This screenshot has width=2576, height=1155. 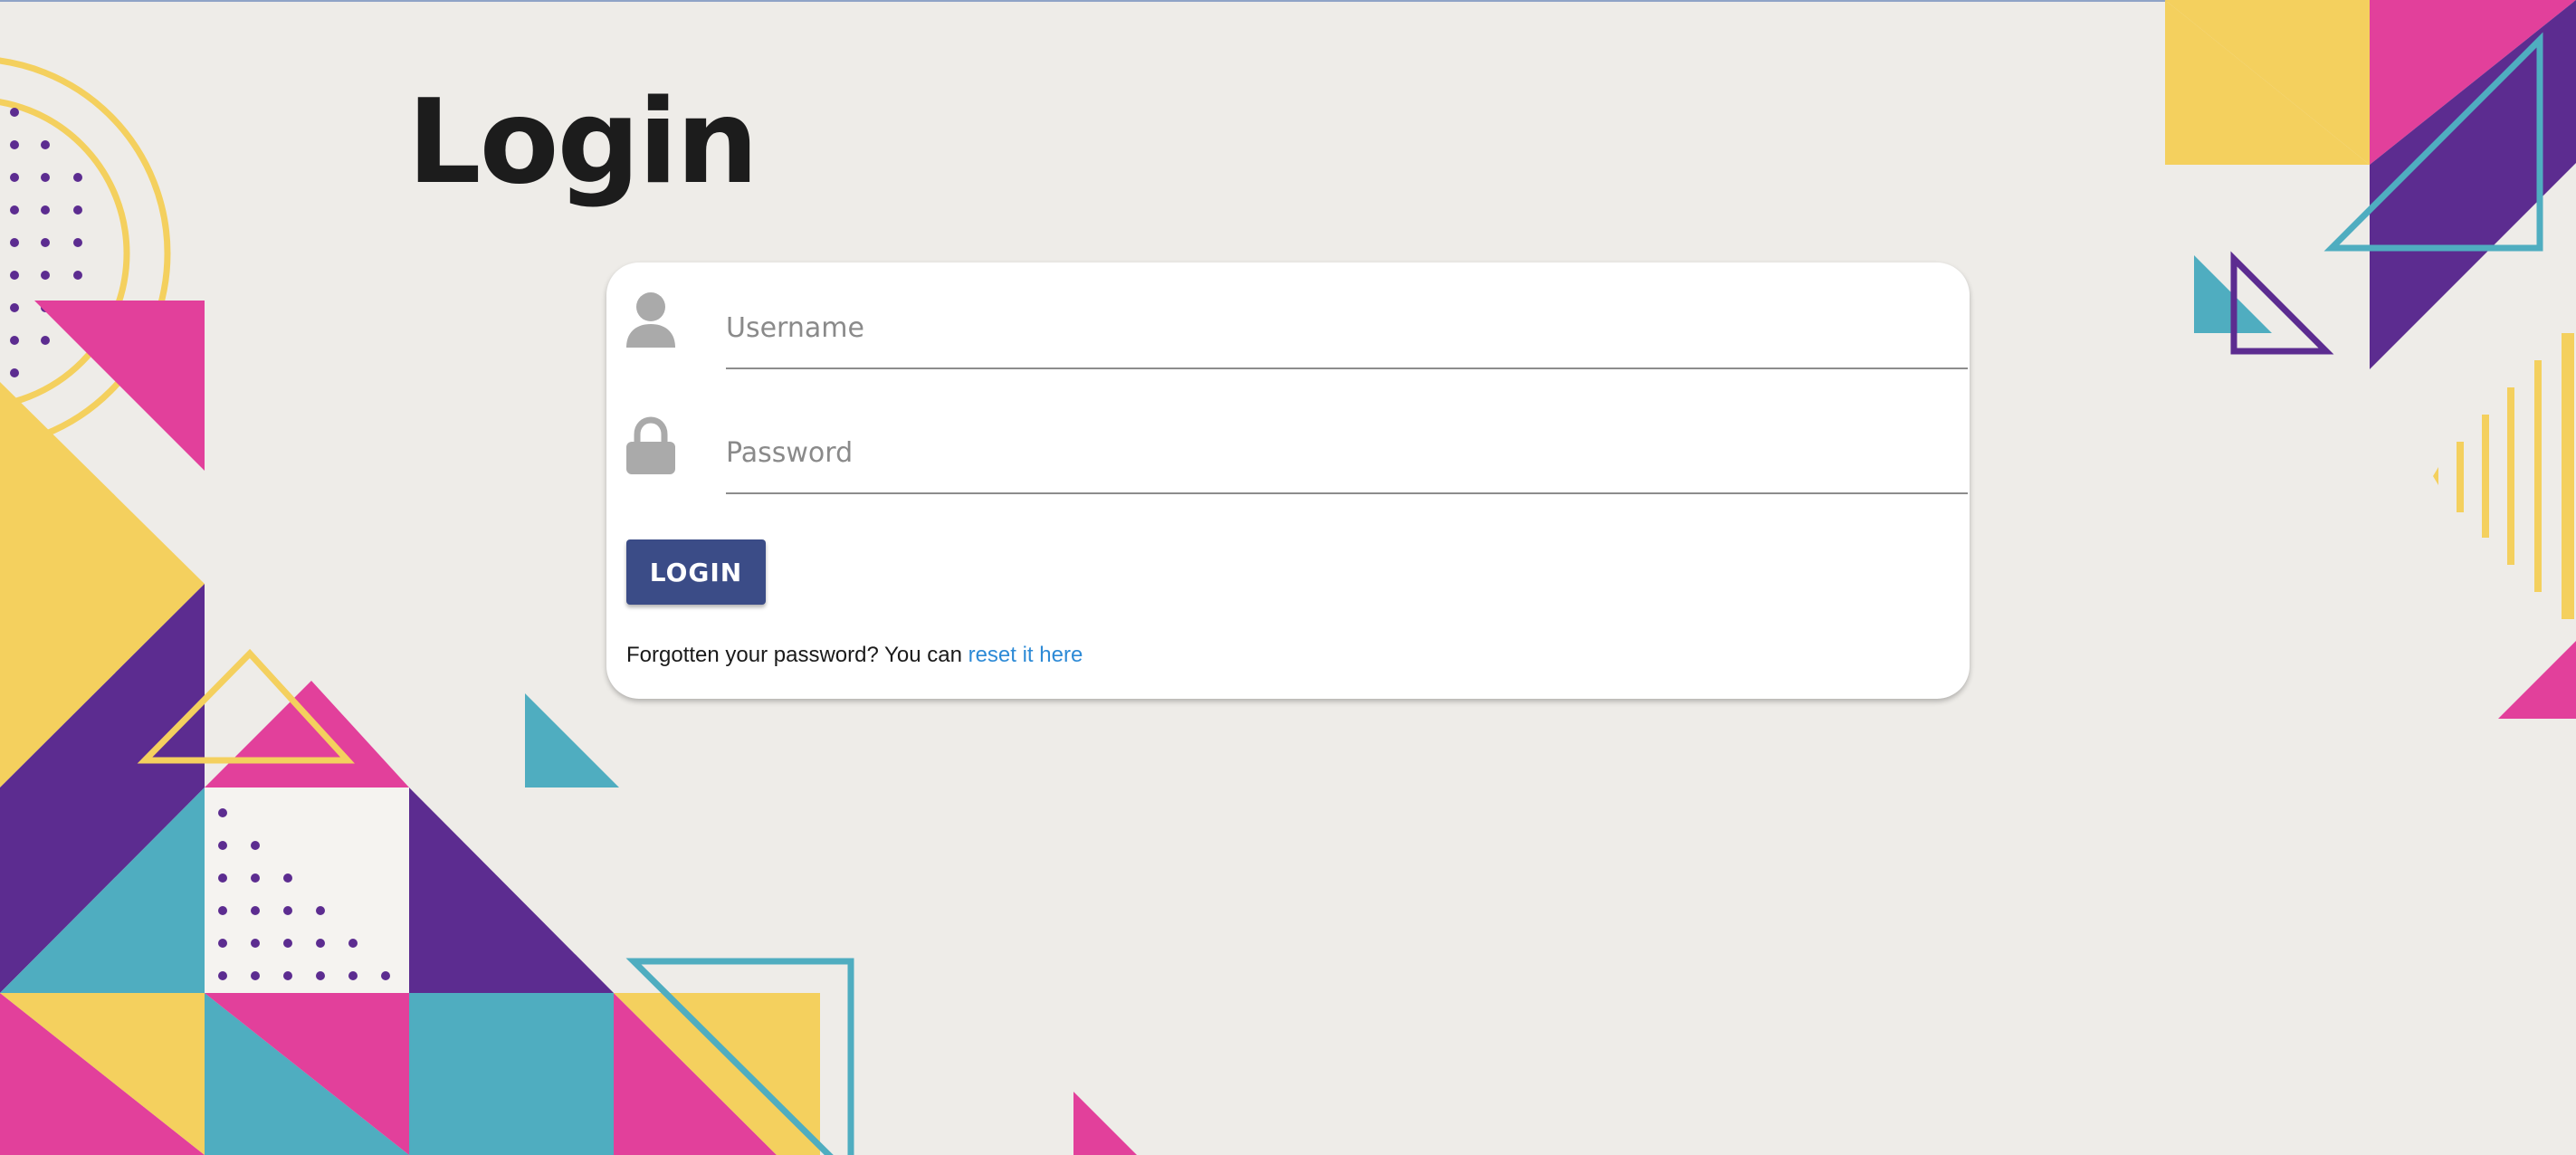 What do you see at coordinates (572, 740) in the screenshot?
I see `teal-small-triangle` at bounding box center [572, 740].